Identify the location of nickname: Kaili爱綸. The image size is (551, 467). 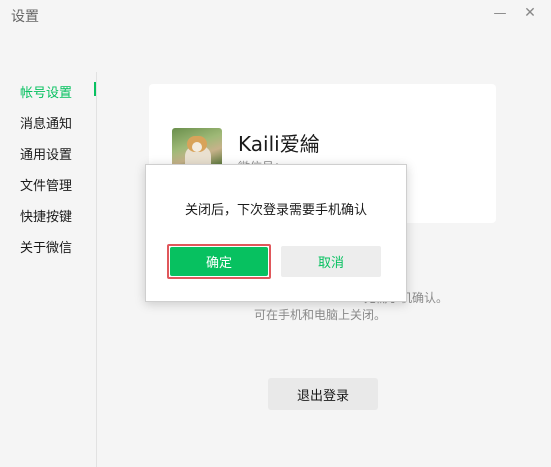
(279, 144).